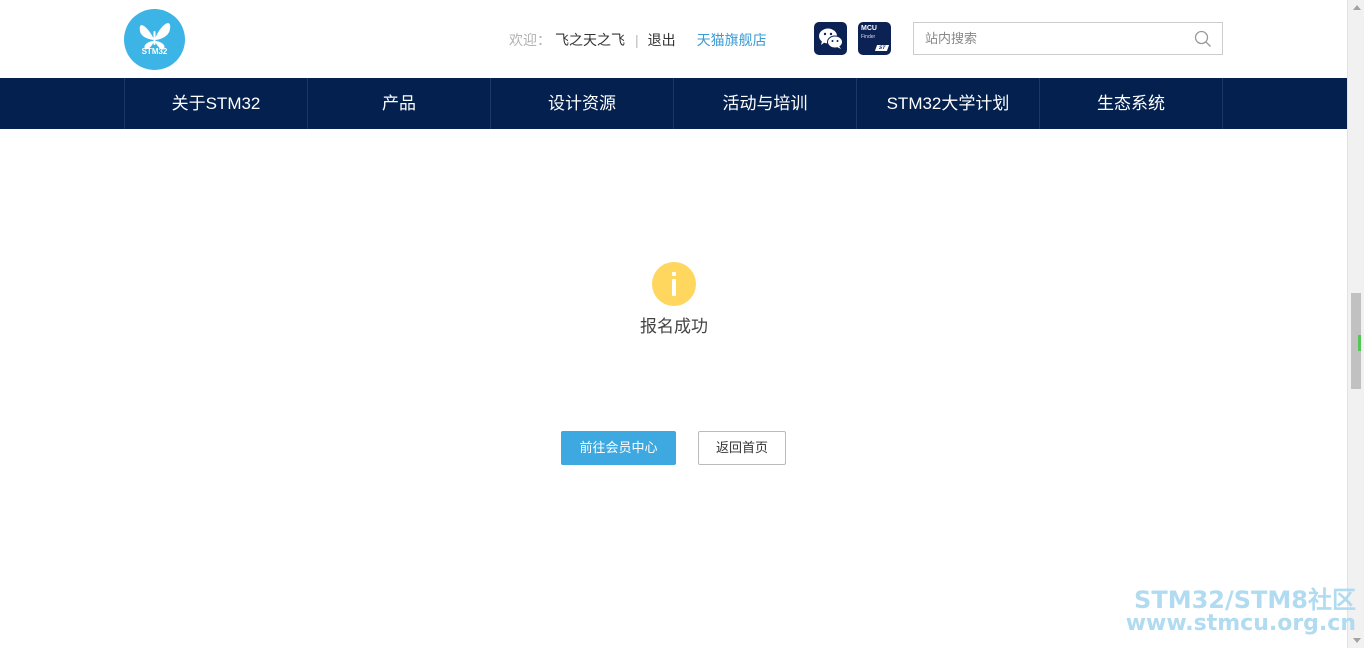 This screenshot has width=1364, height=648. I want to click on vertical-scrollbar, so click(1355, 324).